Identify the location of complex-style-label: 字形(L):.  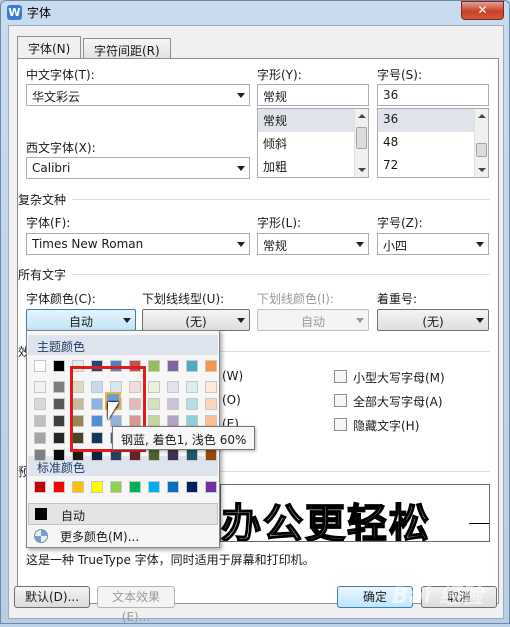
(279, 223).